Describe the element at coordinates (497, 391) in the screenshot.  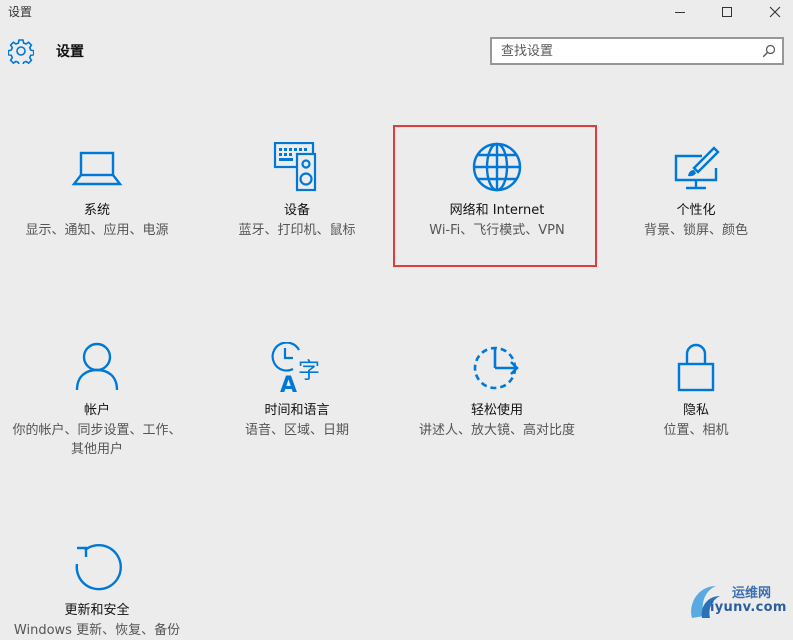
I see `tile-ease-of-access: 轻松使用 讲述人、放大镜、高对比度` at that location.